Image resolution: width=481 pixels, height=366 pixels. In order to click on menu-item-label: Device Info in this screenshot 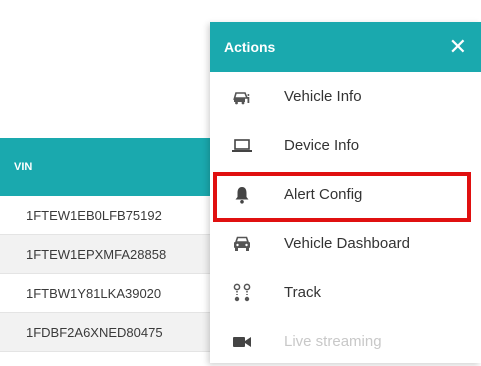, I will do `click(322, 145)`.